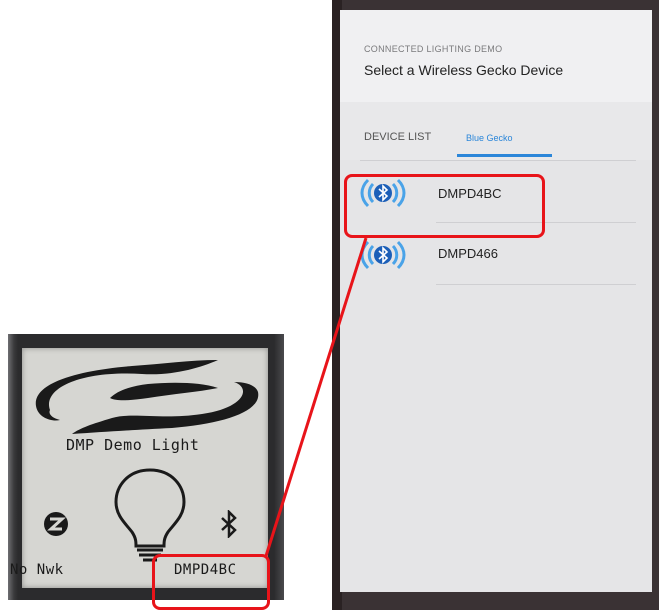 The image size is (659, 610). What do you see at coordinates (316, 397) in the screenshot?
I see `connector-line` at bounding box center [316, 397].